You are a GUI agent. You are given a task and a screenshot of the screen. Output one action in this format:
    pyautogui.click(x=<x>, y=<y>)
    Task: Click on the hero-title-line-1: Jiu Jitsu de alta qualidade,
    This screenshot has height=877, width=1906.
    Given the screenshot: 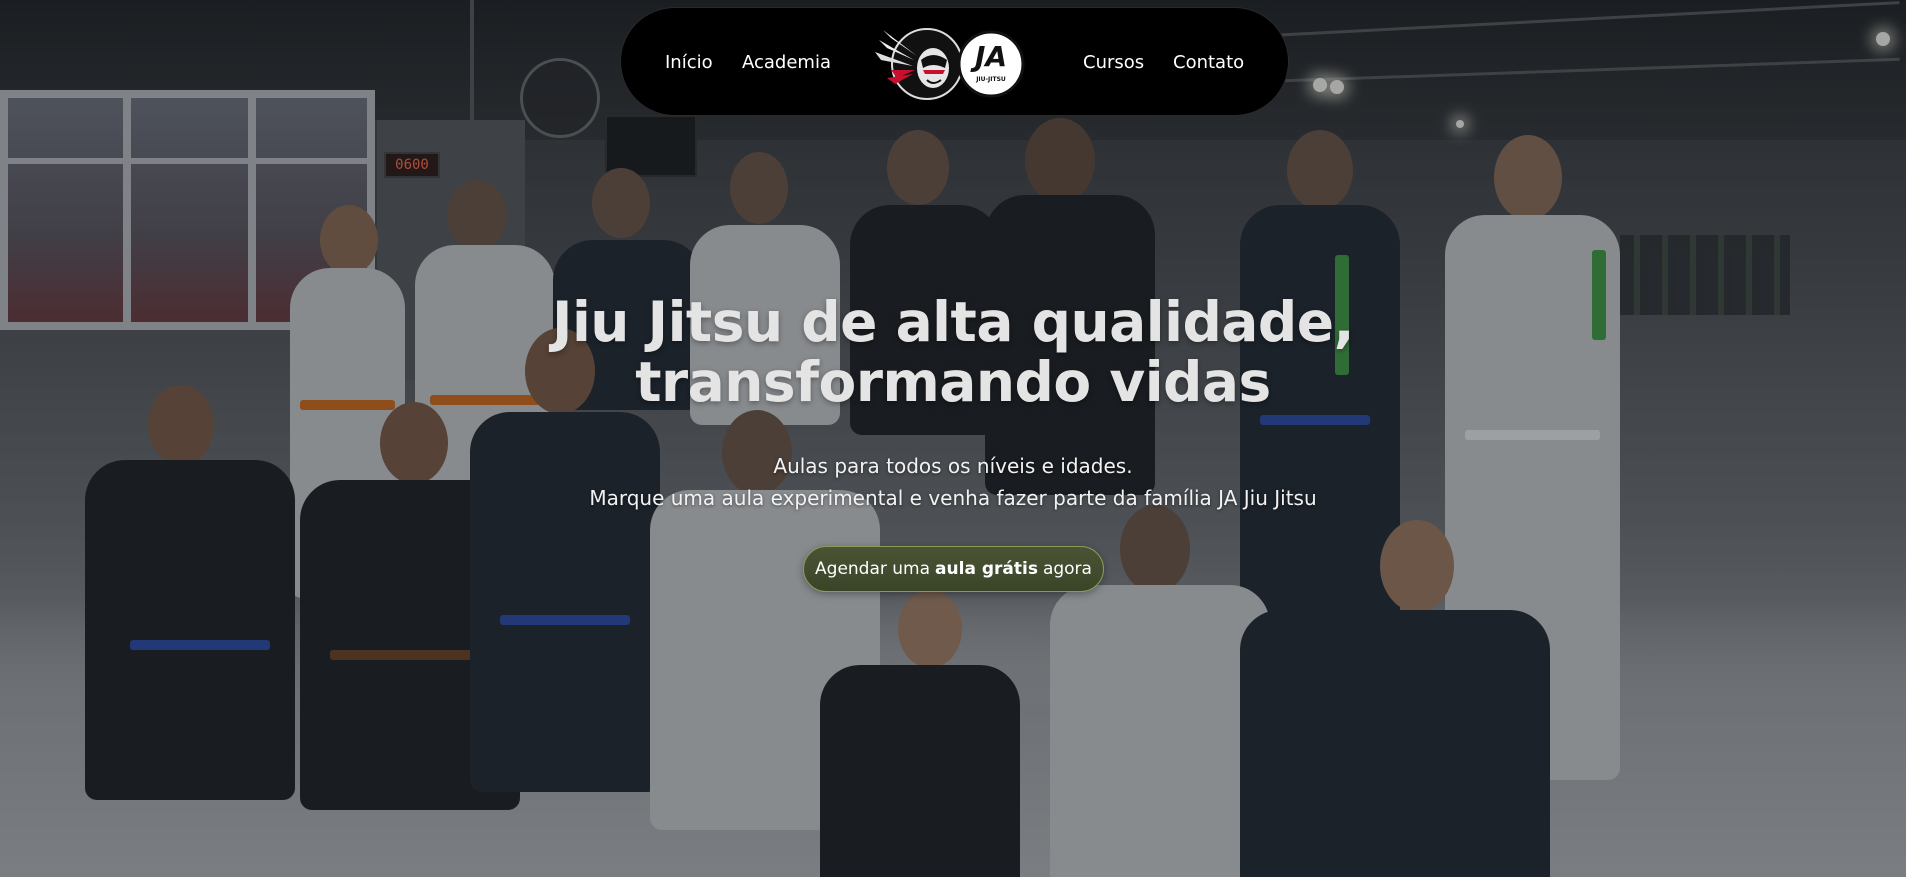 What is the action you would take?
    pyautogui.click(x=953, y=322)
    